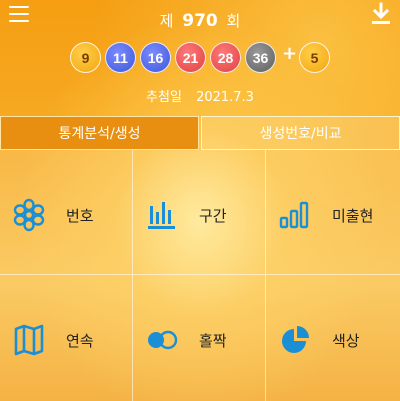 The image size is (400, 401). What do you see at coordinates (346, 341) in the screenshot?
I see `menu-item-label: 색상` at bounding box center [346, 341].